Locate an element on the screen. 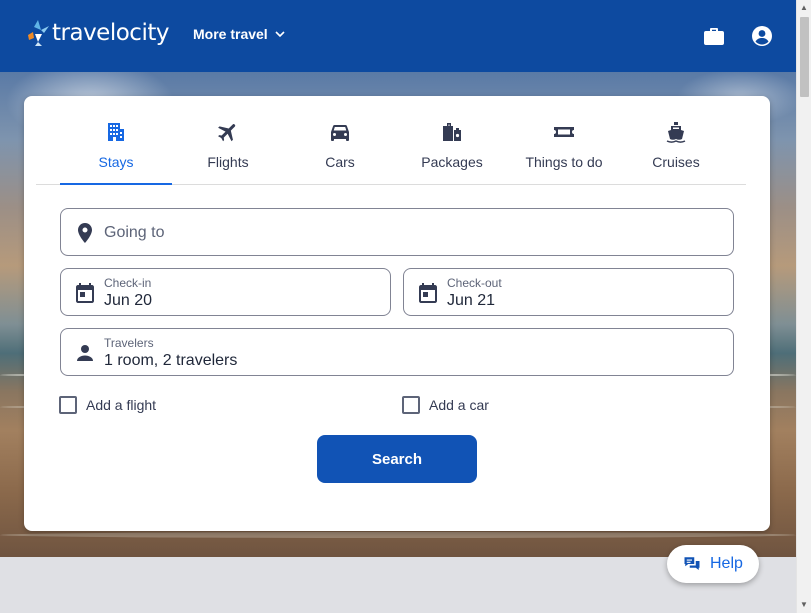 This screenshot has height=613, width=811. location-pin-icon is located at coordinates (85, 233).